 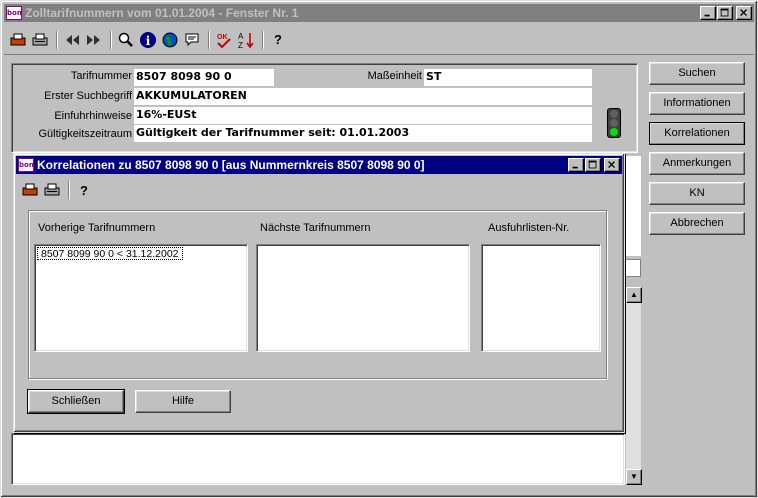 I want to click on rewind-icon, so click(x=72, y=40).